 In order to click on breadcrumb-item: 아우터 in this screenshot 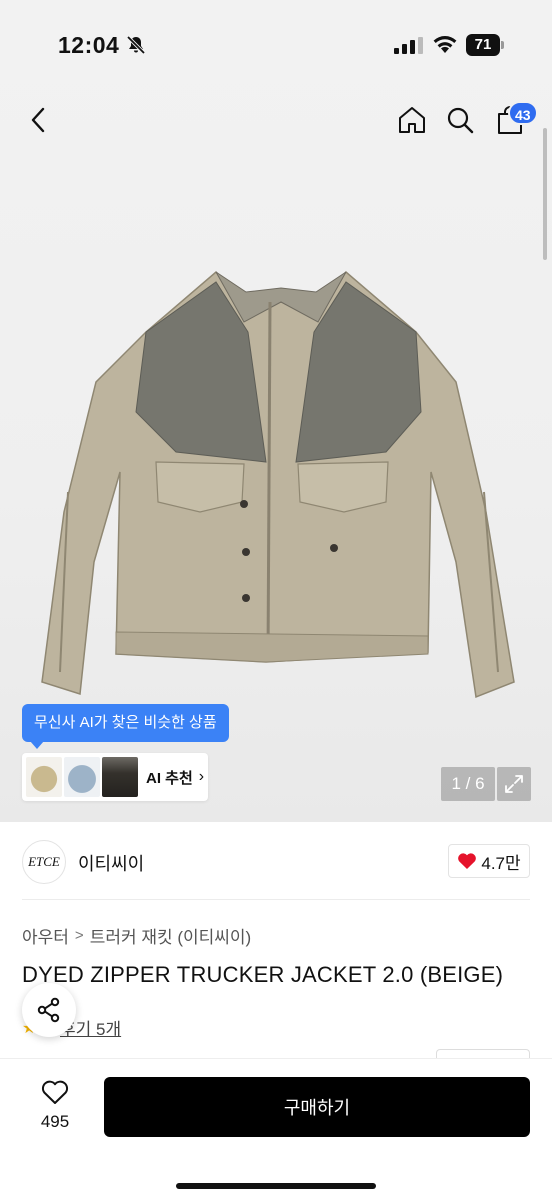, I will do `click(45, 935)`.